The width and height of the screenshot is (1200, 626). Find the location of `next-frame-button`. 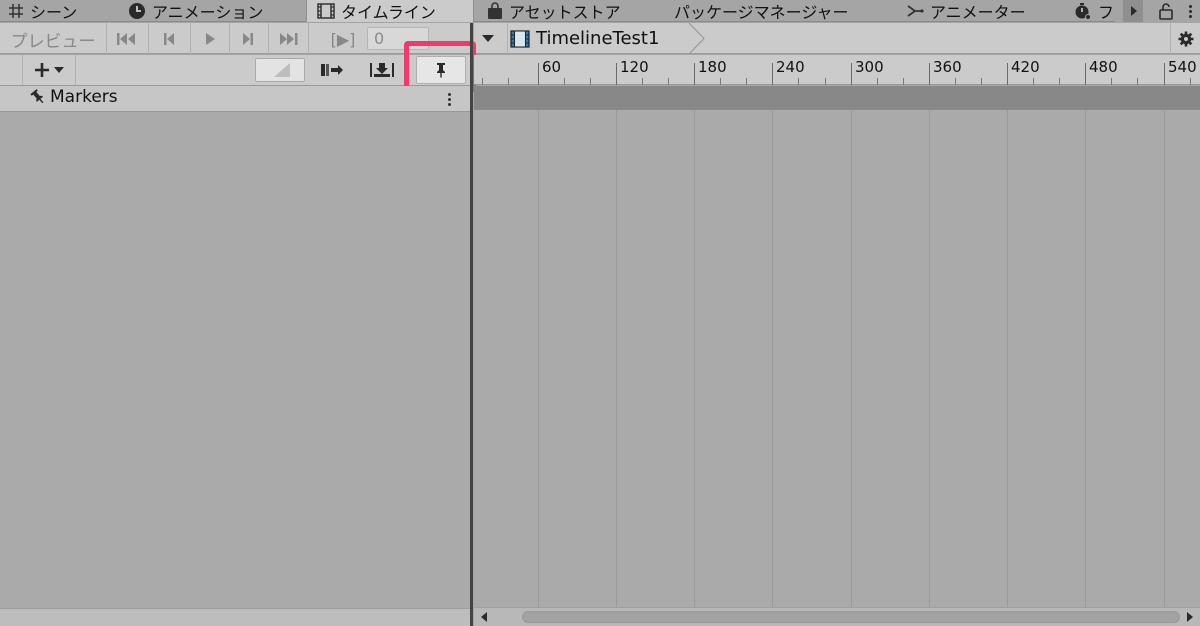

next-frame-button is located at coordinates (248, 39).